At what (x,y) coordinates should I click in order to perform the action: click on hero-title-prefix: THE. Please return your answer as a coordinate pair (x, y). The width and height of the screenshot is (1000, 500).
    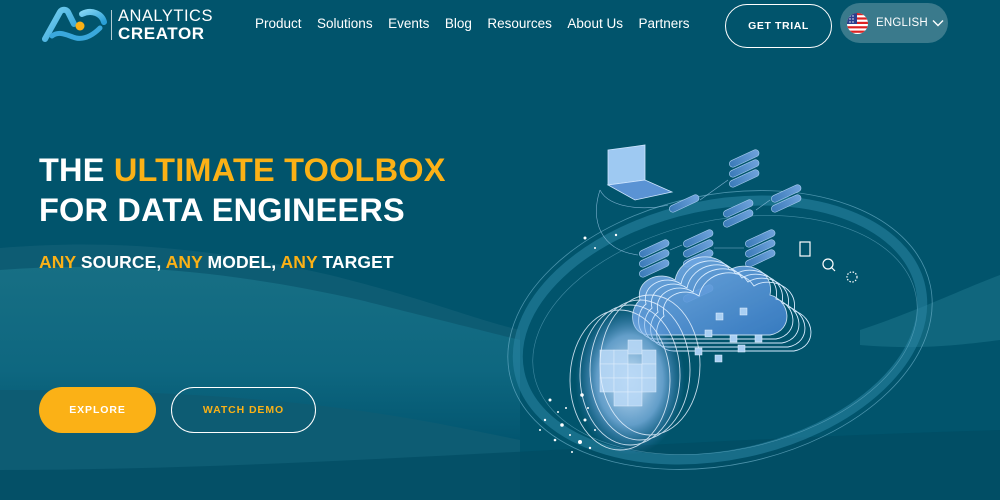
    Looking at the image, I should click on (76, 170).